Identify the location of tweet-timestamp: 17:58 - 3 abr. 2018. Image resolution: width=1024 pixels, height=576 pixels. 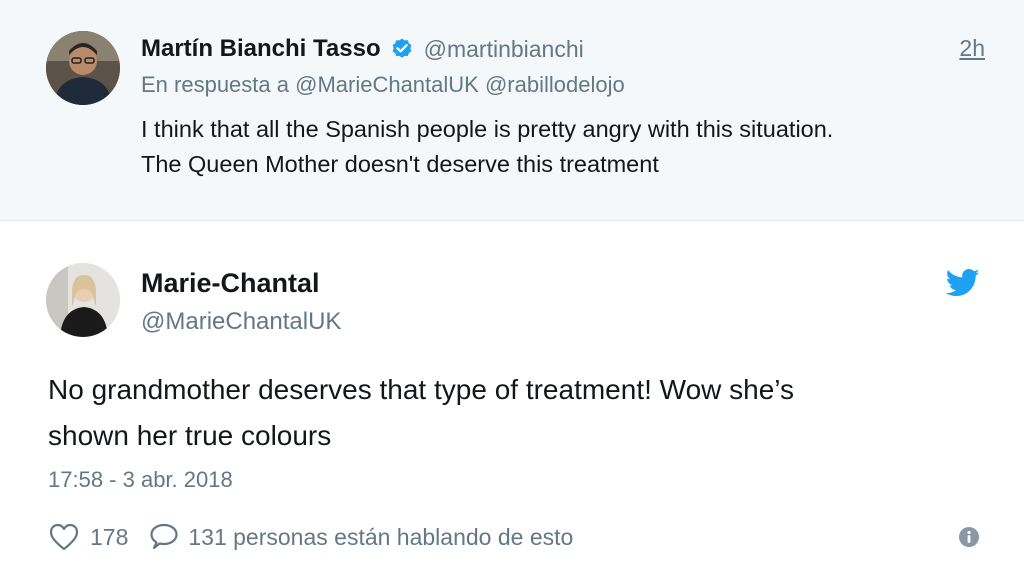
(140, 480).